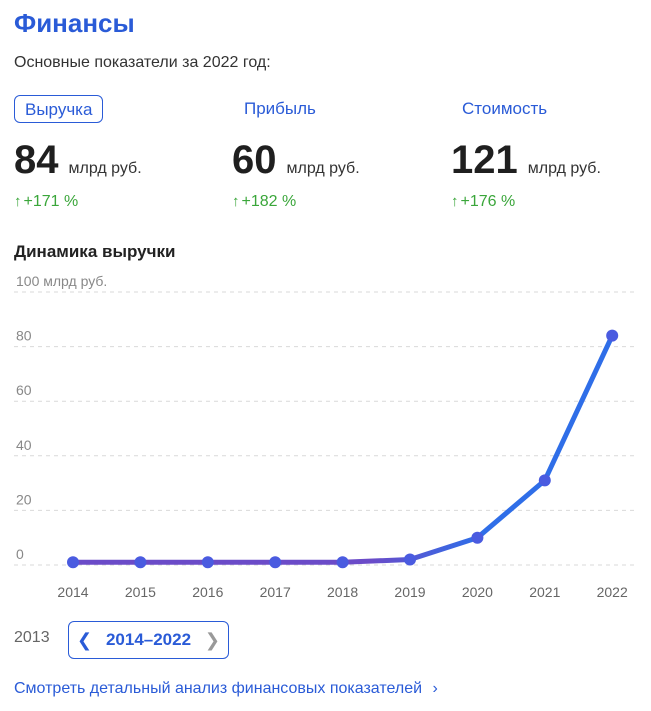 This screenshot has width=651, height=711. I want to click on metric-value-cost: 121 млрд руб., so click(526, 160).